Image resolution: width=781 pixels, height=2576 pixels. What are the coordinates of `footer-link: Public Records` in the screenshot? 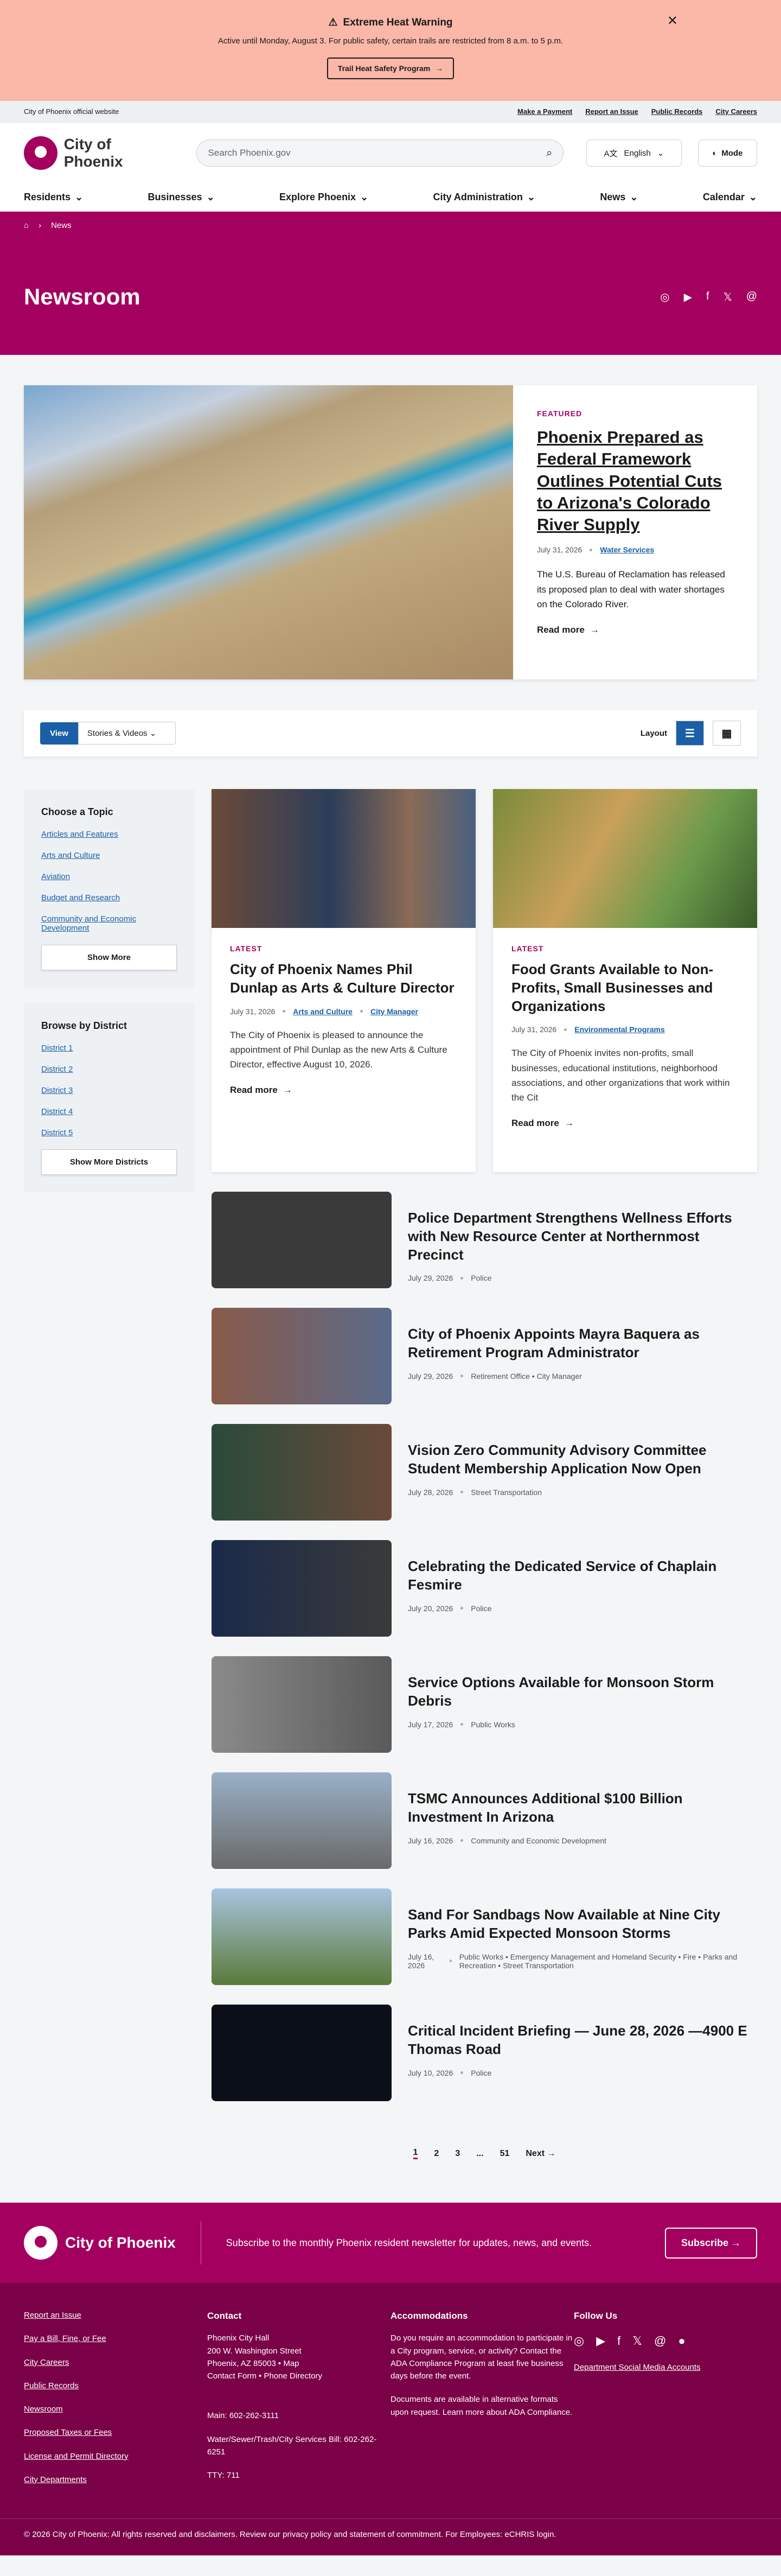 It's located at (115, 2386).